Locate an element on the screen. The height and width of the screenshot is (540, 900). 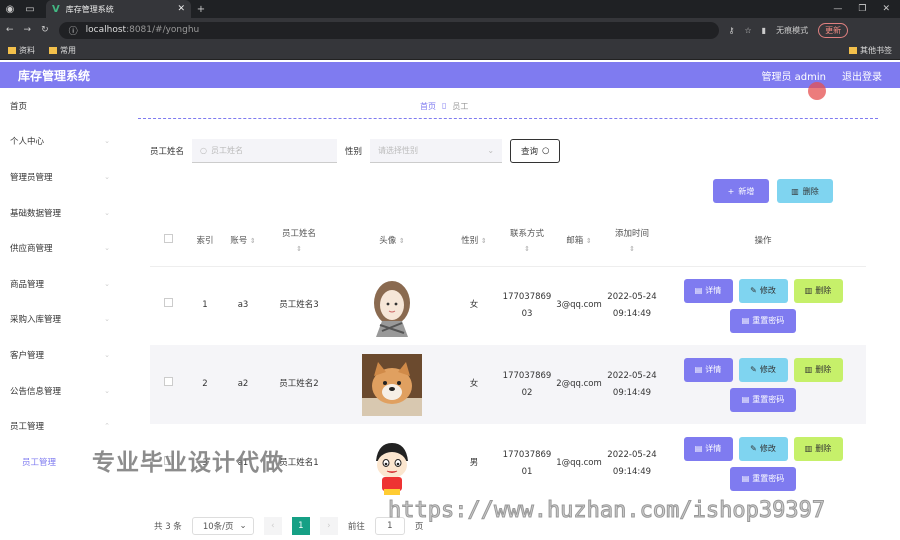
batch-delete-button: ▥ 删除 is located at coordinates (805, 191).